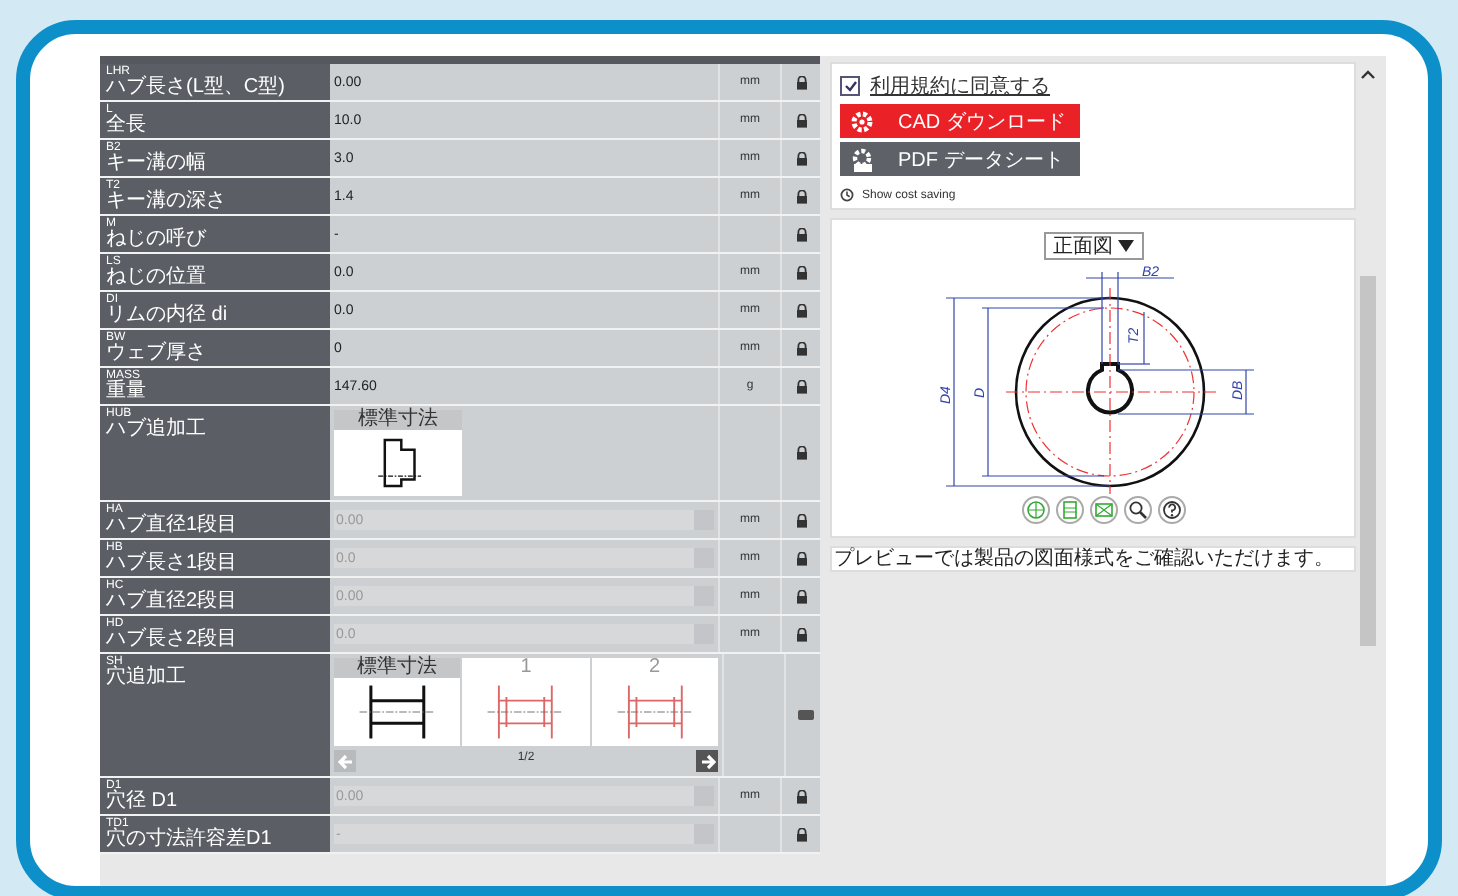 The image size is (1458, 896). I want to click on cad-download-button: CAD ダウンロード, so click(960, 121).